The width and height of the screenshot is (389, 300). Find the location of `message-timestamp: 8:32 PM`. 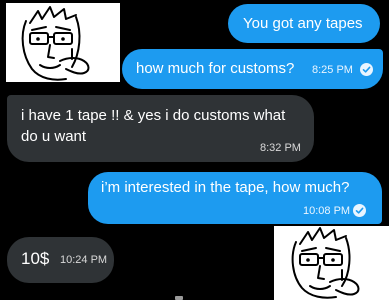

message-timestamp: 8:32 PM is located at coordinates (280, 148).